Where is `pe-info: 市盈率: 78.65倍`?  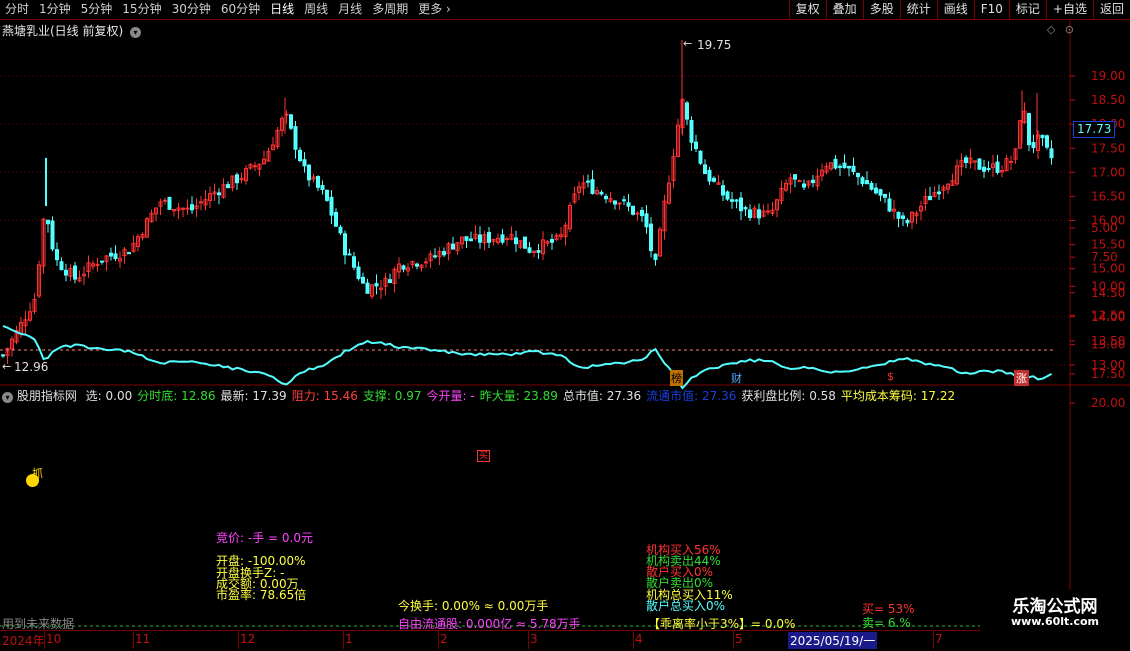
pe-info: 市盈率: 78.65倍 is located at coordinates (261, 595).